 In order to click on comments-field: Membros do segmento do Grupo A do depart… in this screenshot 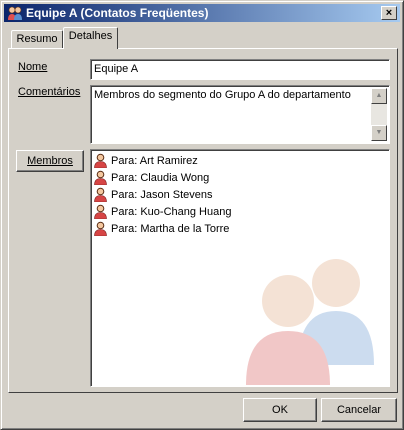, I will do `click(240, 114)`.